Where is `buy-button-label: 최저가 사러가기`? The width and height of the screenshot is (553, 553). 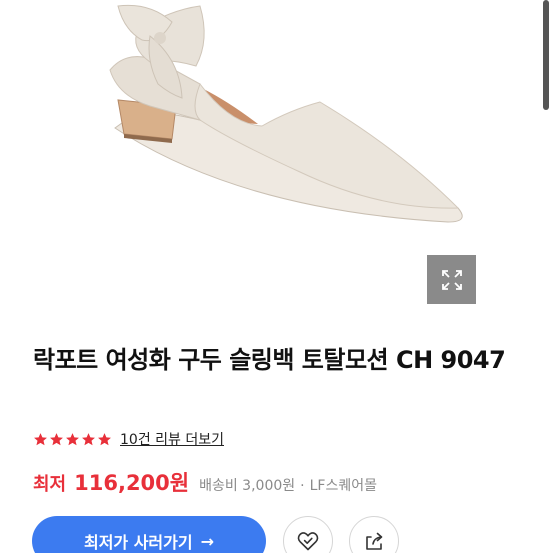
buy-button-label: 최저가 사러가기 is located at coordinates (138, 542).